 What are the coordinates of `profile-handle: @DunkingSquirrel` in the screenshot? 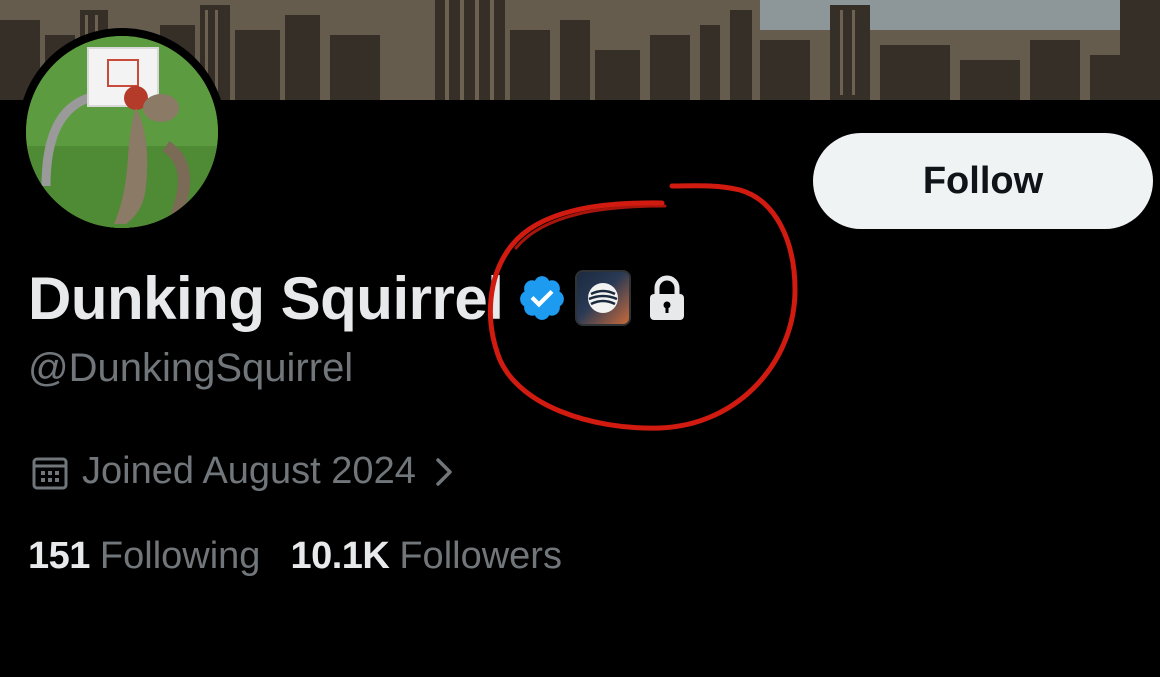 It's located at (191, 368).